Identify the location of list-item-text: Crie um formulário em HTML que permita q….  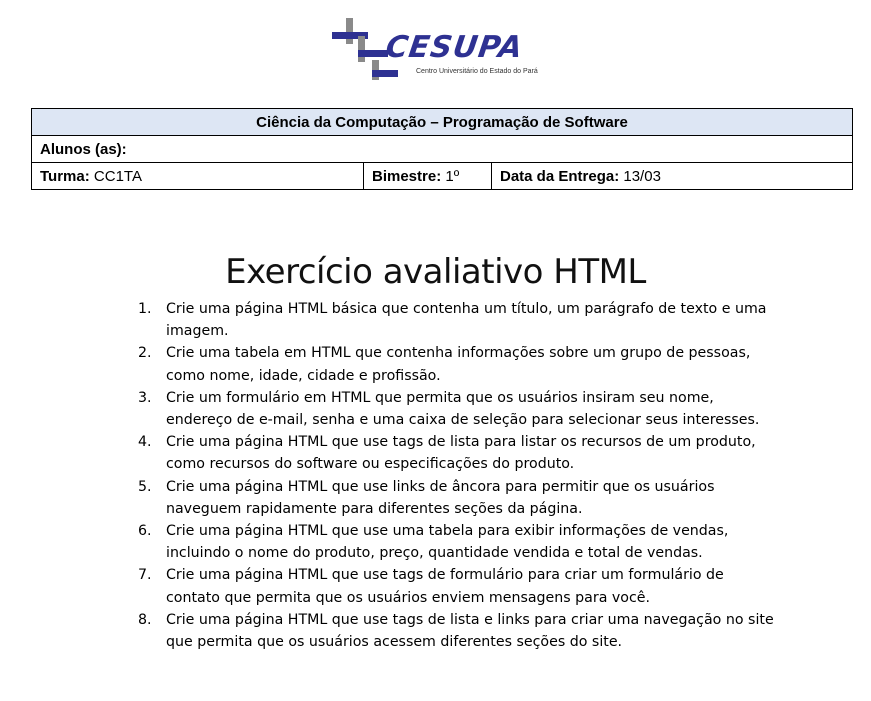
(463, 409).